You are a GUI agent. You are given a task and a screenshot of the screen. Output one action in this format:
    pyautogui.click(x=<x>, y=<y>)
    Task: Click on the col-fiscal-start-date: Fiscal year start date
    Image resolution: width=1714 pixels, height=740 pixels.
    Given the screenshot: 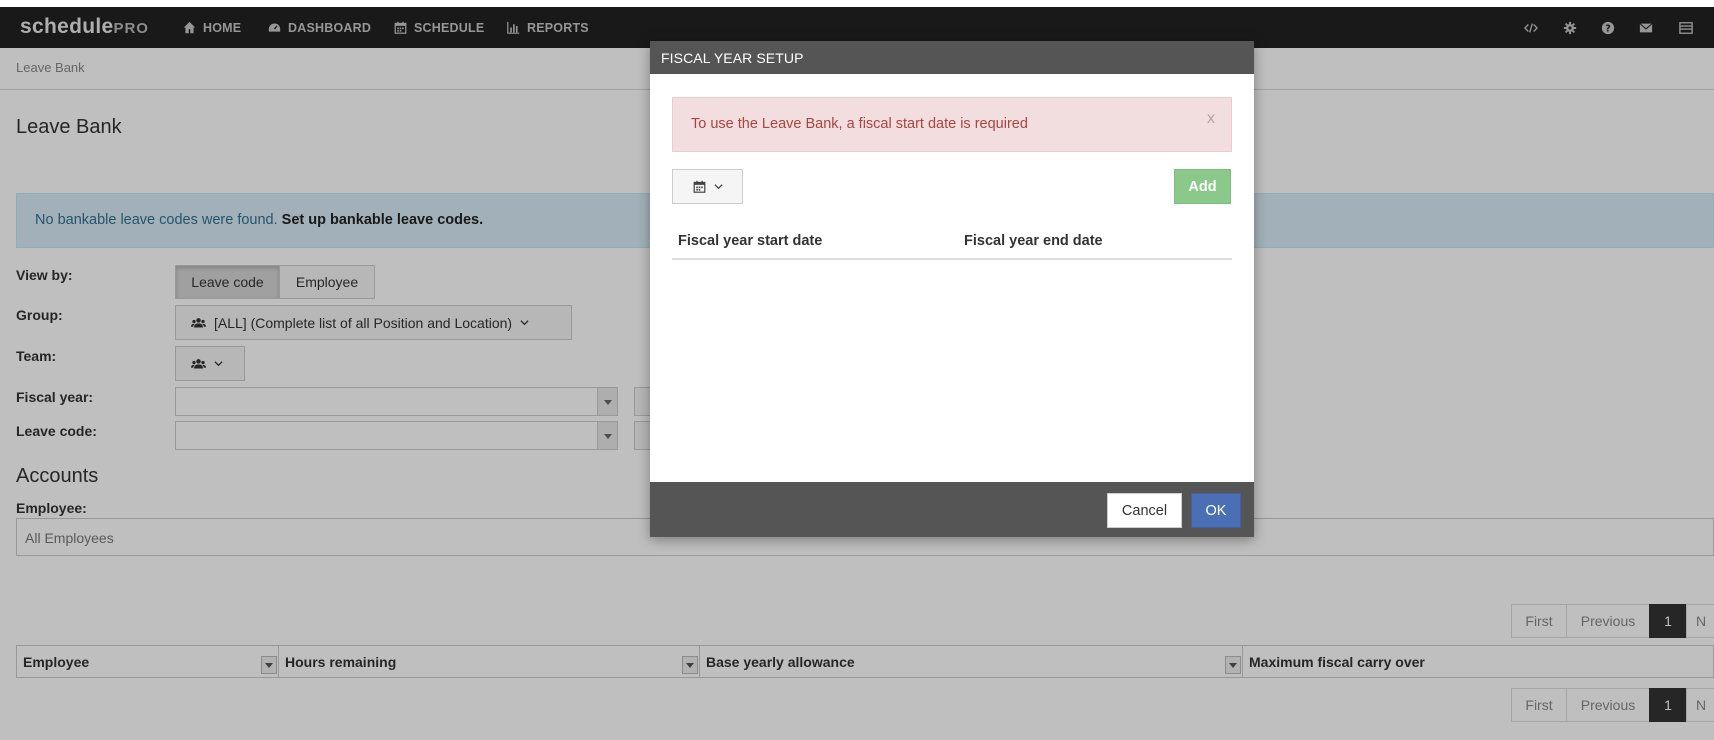 What is the action you would take?
    pyautogui.click(x=750, y=241)
    